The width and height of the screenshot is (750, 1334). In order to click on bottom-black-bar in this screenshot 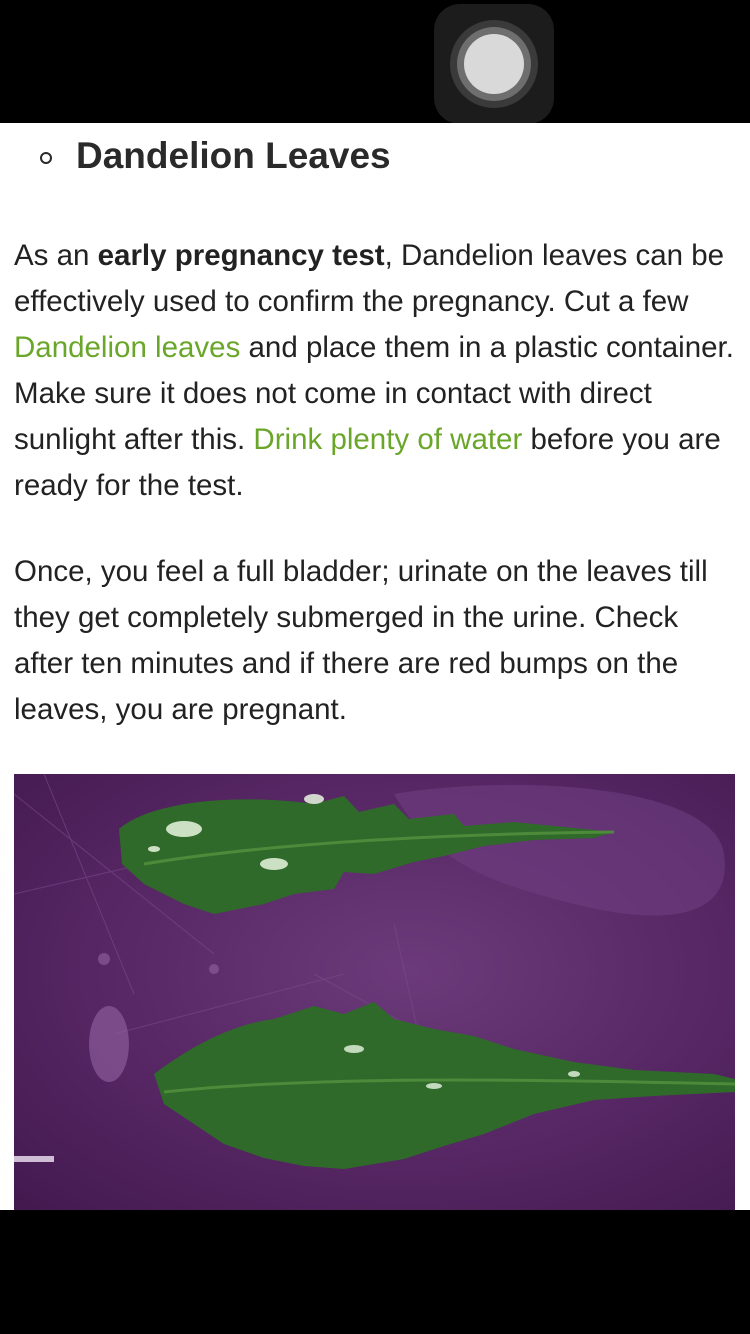, I will do `click(375, 1272)`.